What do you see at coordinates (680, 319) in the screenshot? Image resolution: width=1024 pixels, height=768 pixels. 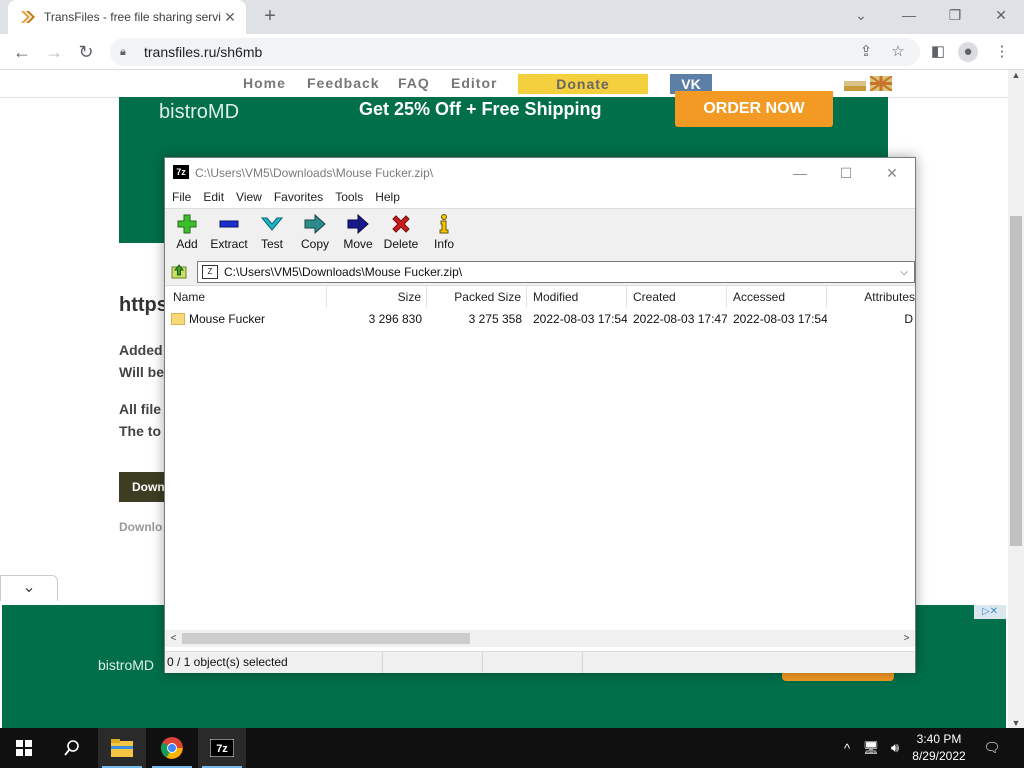 I see `row-created: 2022-08-03 17:47` at bounding box center [680, 319].